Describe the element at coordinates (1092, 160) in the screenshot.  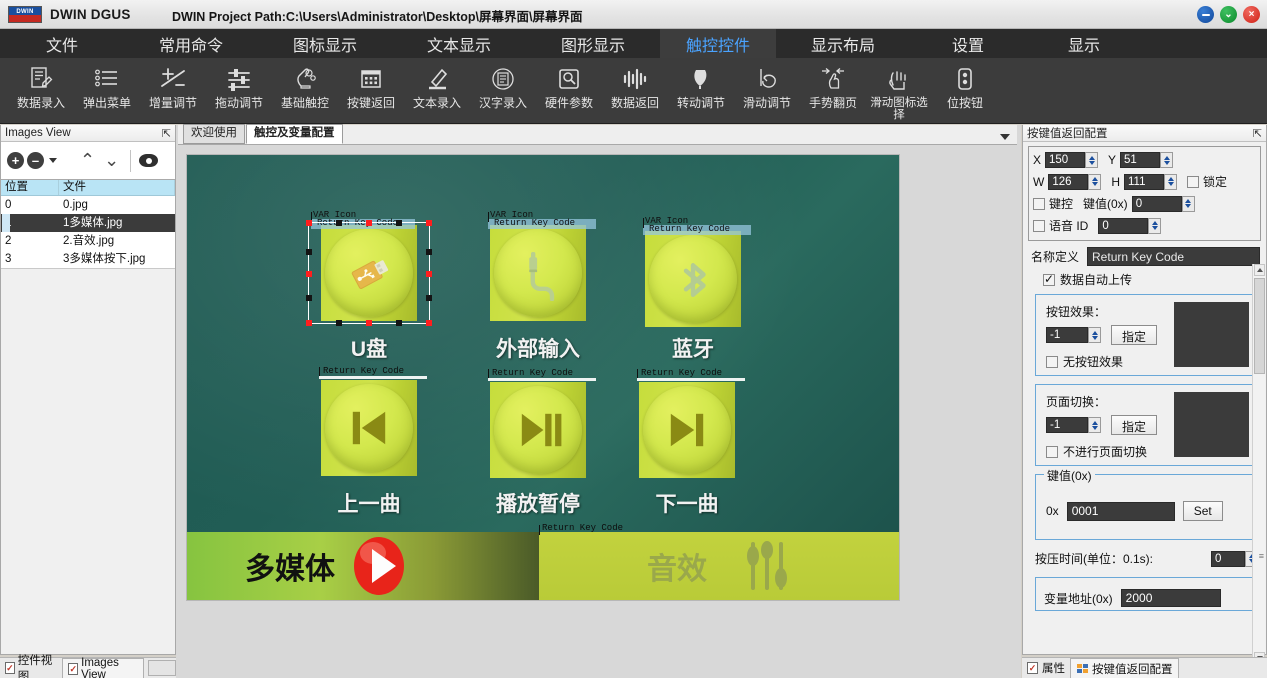
I see `x-spin-arrows` at that location.